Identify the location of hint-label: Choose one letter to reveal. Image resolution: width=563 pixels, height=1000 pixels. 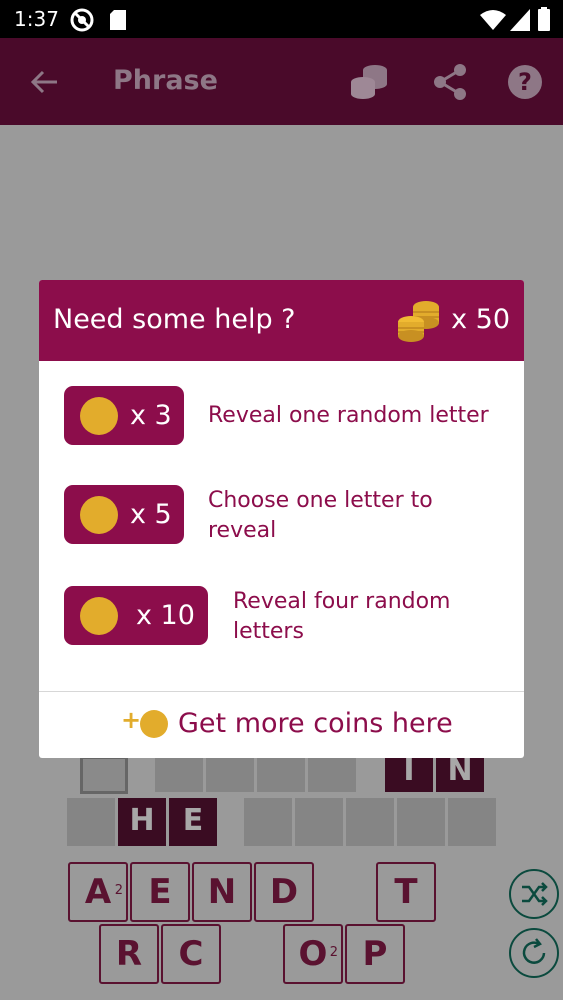
(320, 515).